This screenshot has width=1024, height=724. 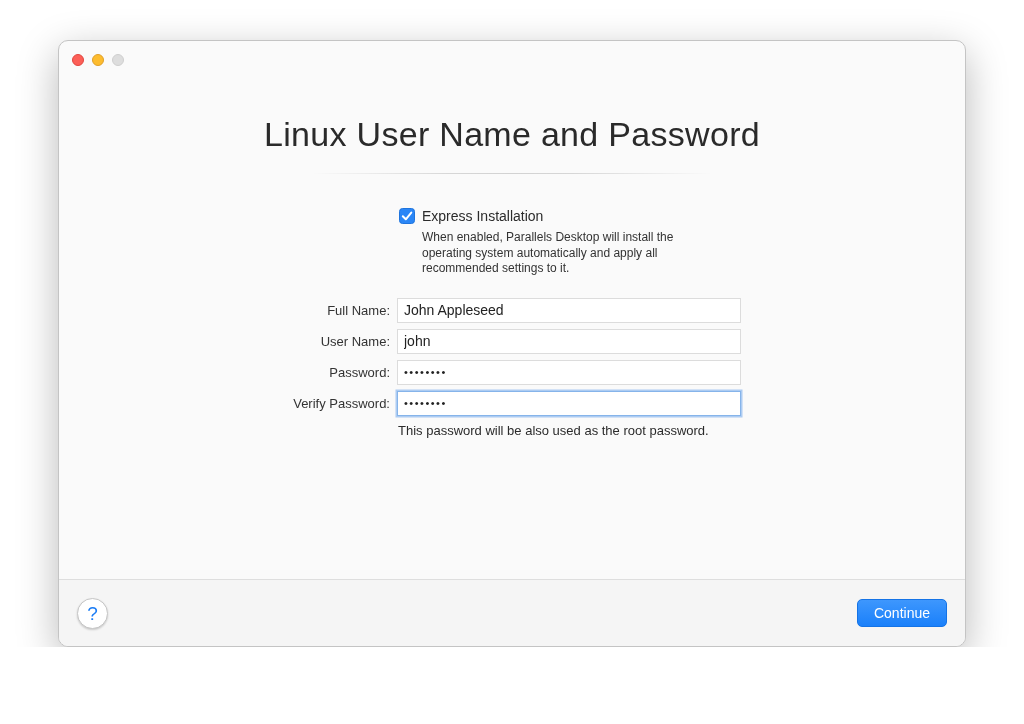 What do you see at coordinates (78, 60) in the screenshot?
I see `close-button` at bounding box center [78, 60].